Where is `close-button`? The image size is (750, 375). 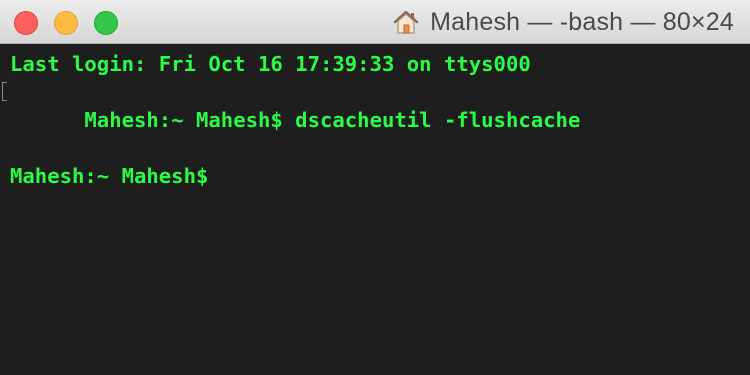
close-button is located at coordinates (26, 23).